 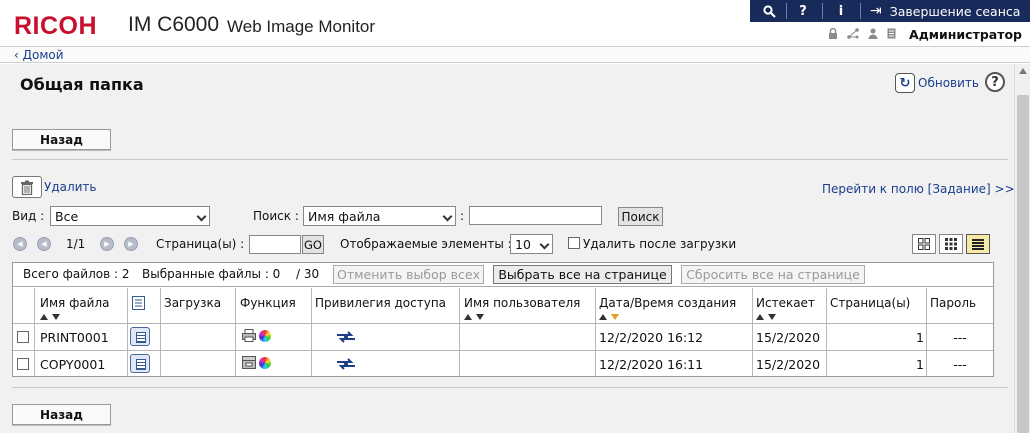 What do you see at coordinates (408, 274) in the screenshot?
I see `cancel-all-selection-button: Отменить выбор всех` at bounding box center [408, 274].